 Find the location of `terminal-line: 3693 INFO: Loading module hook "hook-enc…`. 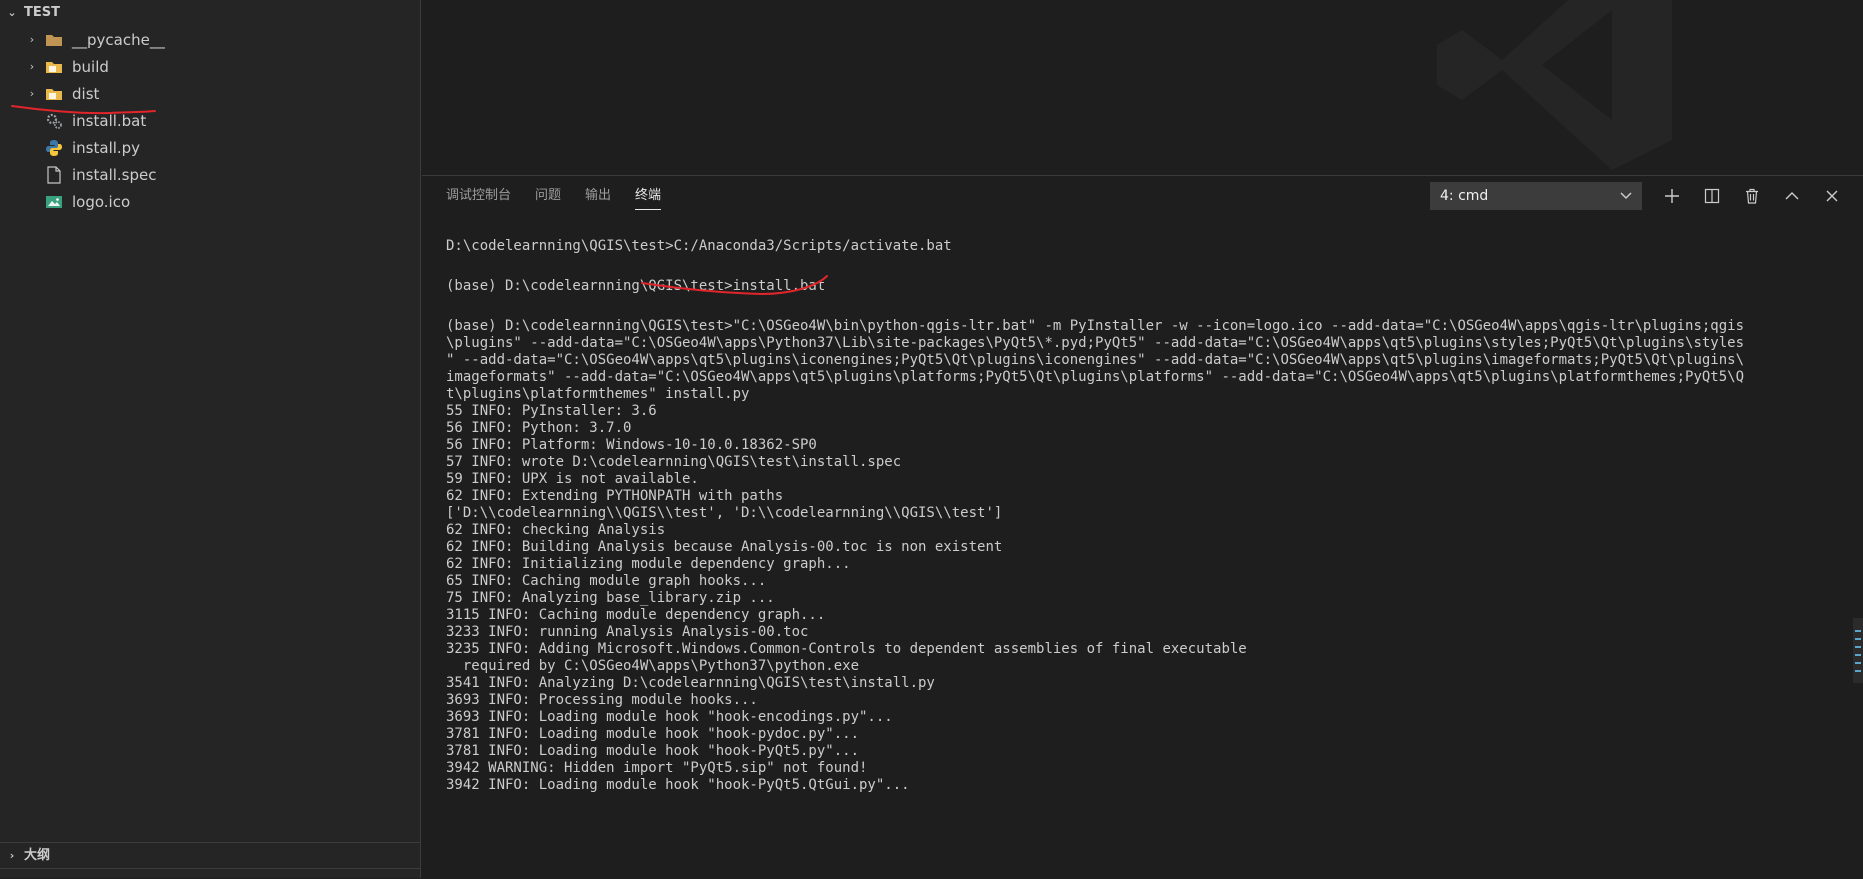

terminal-line: 3693 INFO: Loading module hook "hook-enc… is located at coordinates (669, 717).